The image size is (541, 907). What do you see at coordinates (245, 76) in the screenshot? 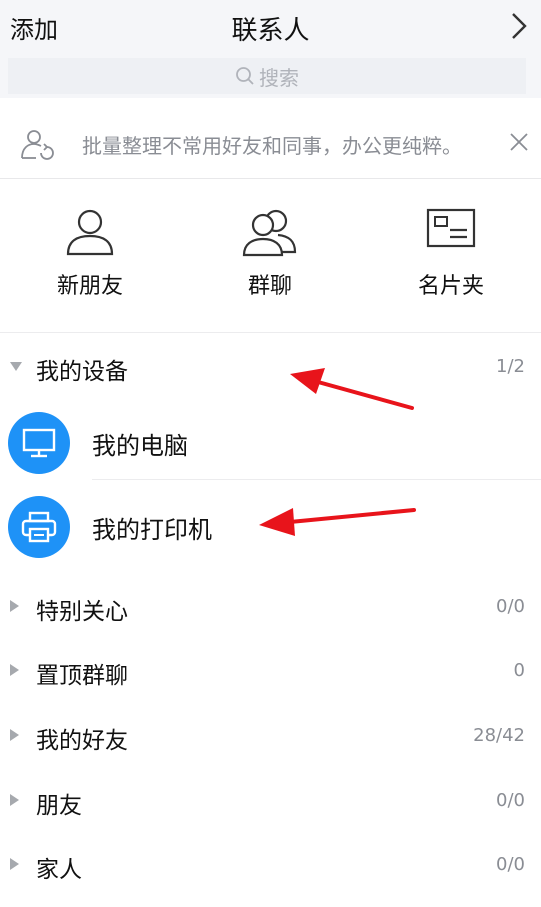
I see `search-icon` at bounding box center [245, 76].